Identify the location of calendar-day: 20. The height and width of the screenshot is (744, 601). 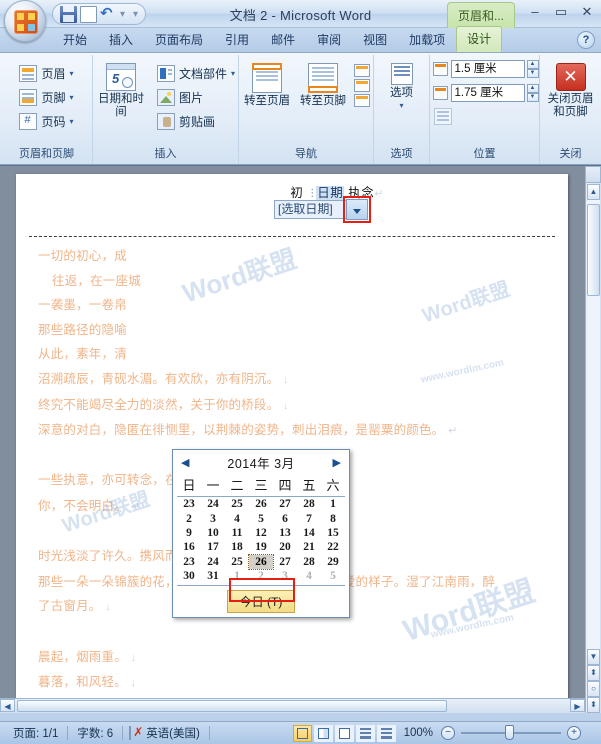
(285, 547).